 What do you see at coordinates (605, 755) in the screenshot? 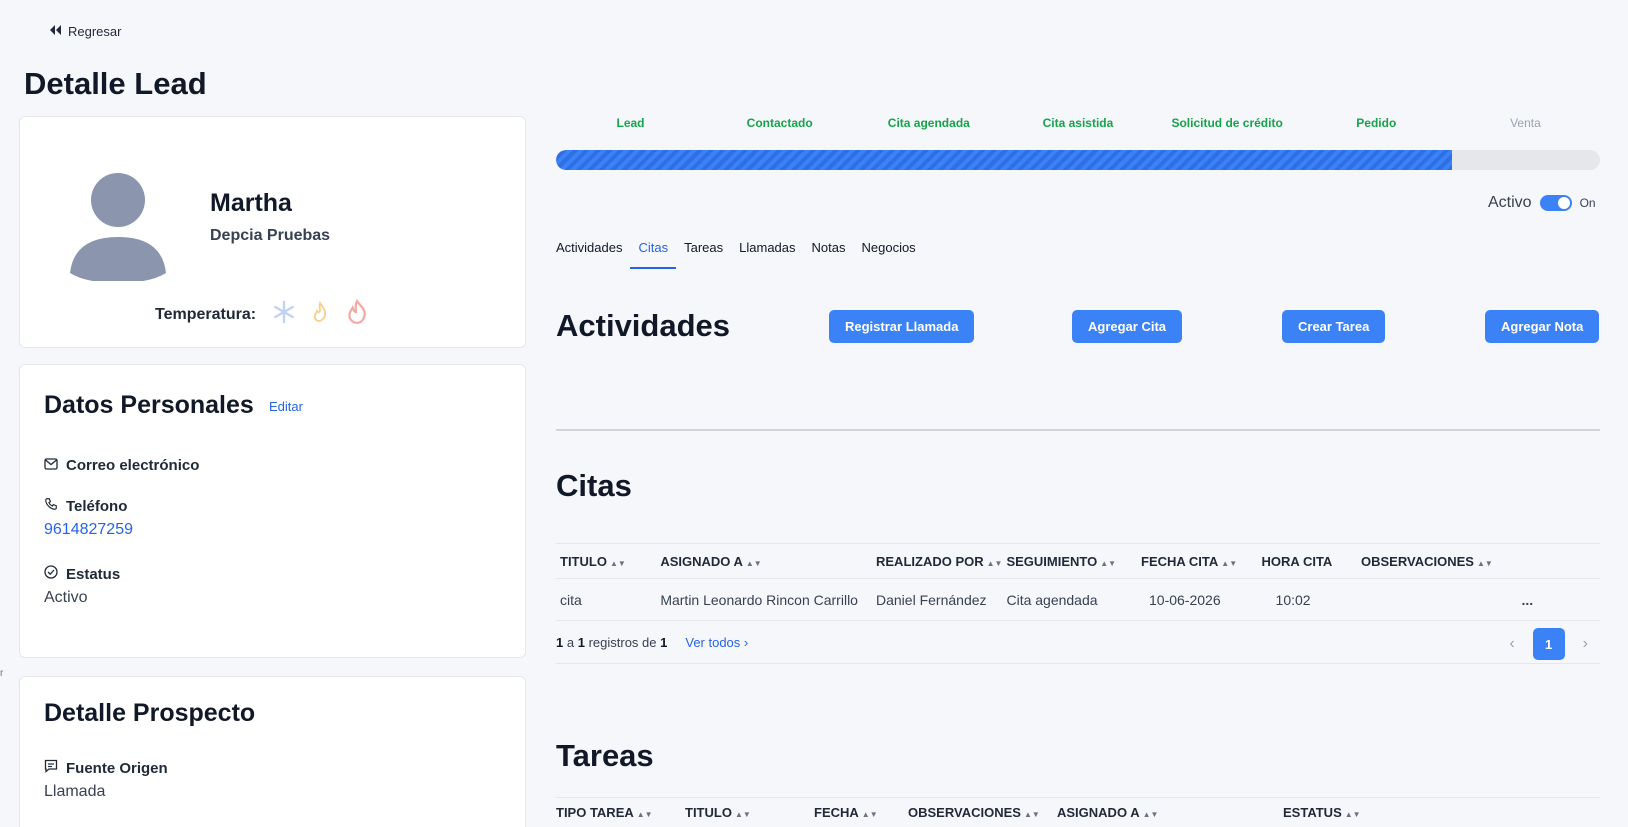
I see `tareas-title: Tareas` at bounding box center [605, 755].